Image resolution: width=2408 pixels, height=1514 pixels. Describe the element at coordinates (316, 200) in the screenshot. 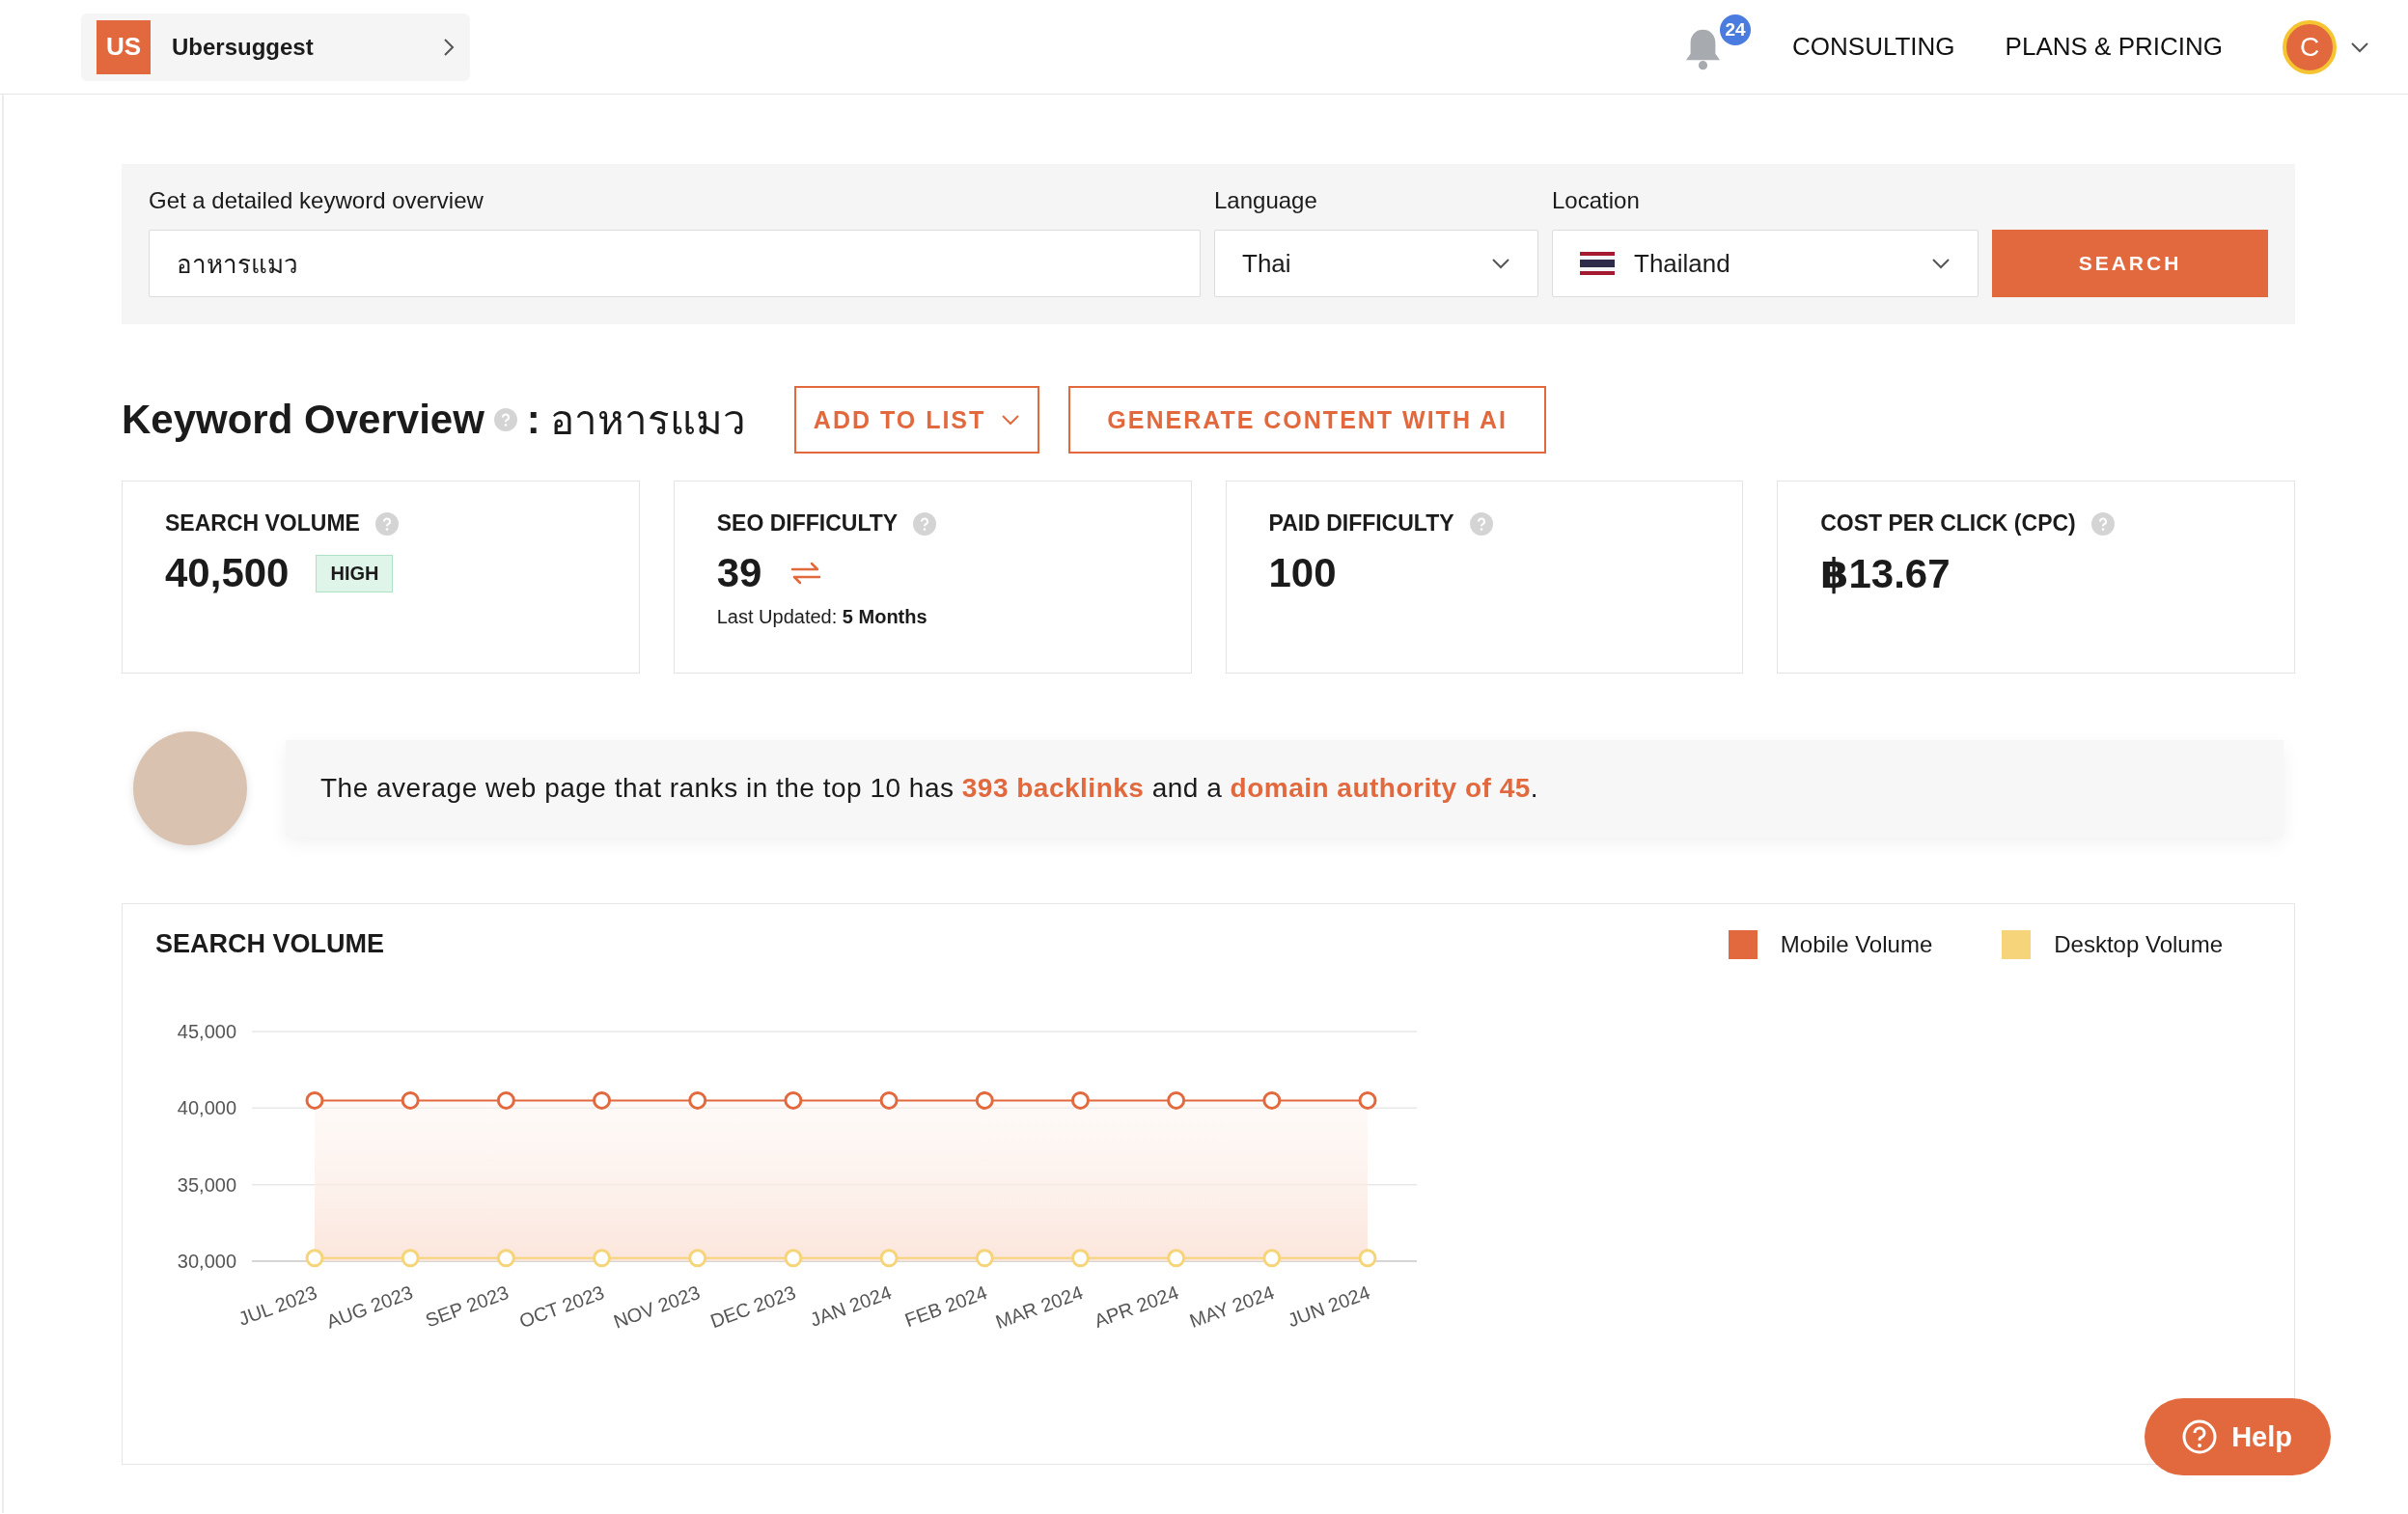

I see `keyword-label: Get a detailed keyword overview` at that location.